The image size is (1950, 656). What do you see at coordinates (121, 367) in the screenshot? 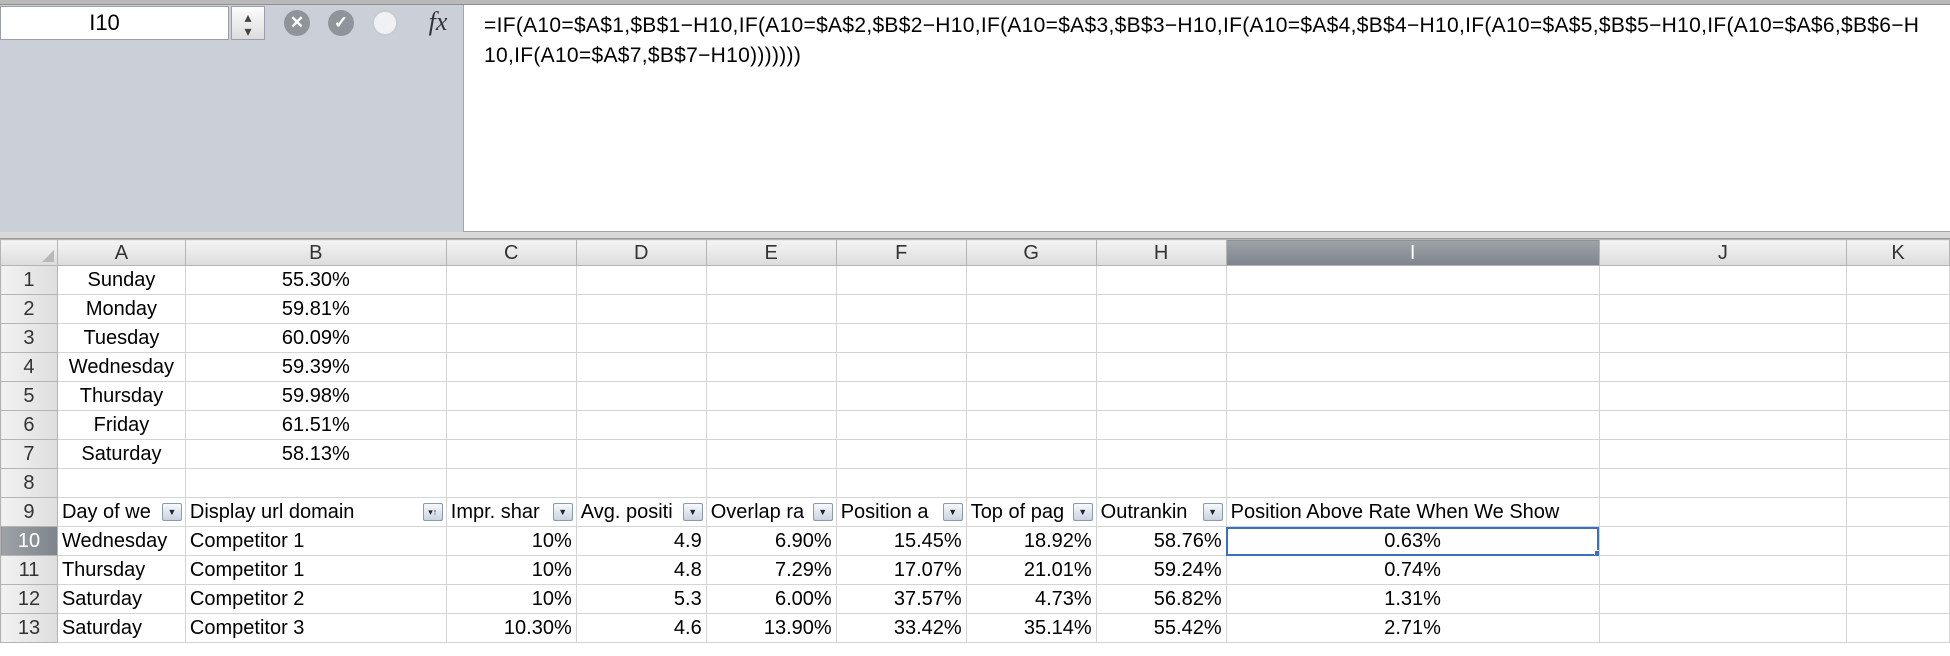
I see `cell-a4: Wednesday` at bounding box center [121, 367].